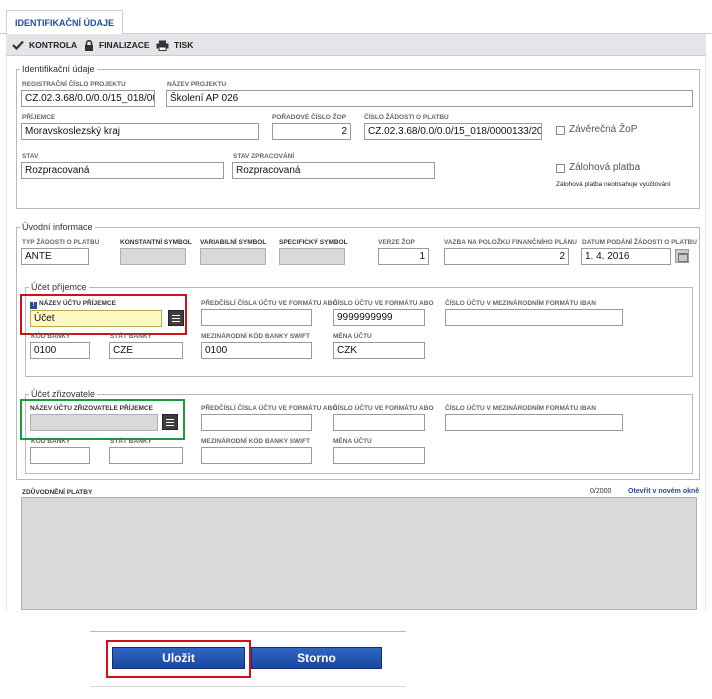 Image resolution: width=712 pixels, height=699 pixels. What do you see at coordinates (18, 45) in the screenshot?
I see `checkmark-icon` at bounding box center [18, 45].